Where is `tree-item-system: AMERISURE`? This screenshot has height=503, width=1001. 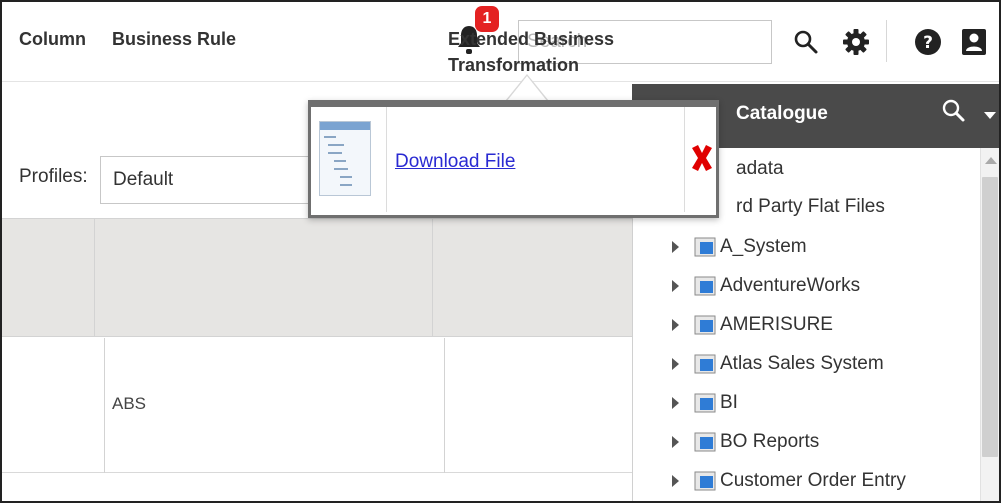 tree-item-system: AMERISURE is located at coordinates (752, 325).